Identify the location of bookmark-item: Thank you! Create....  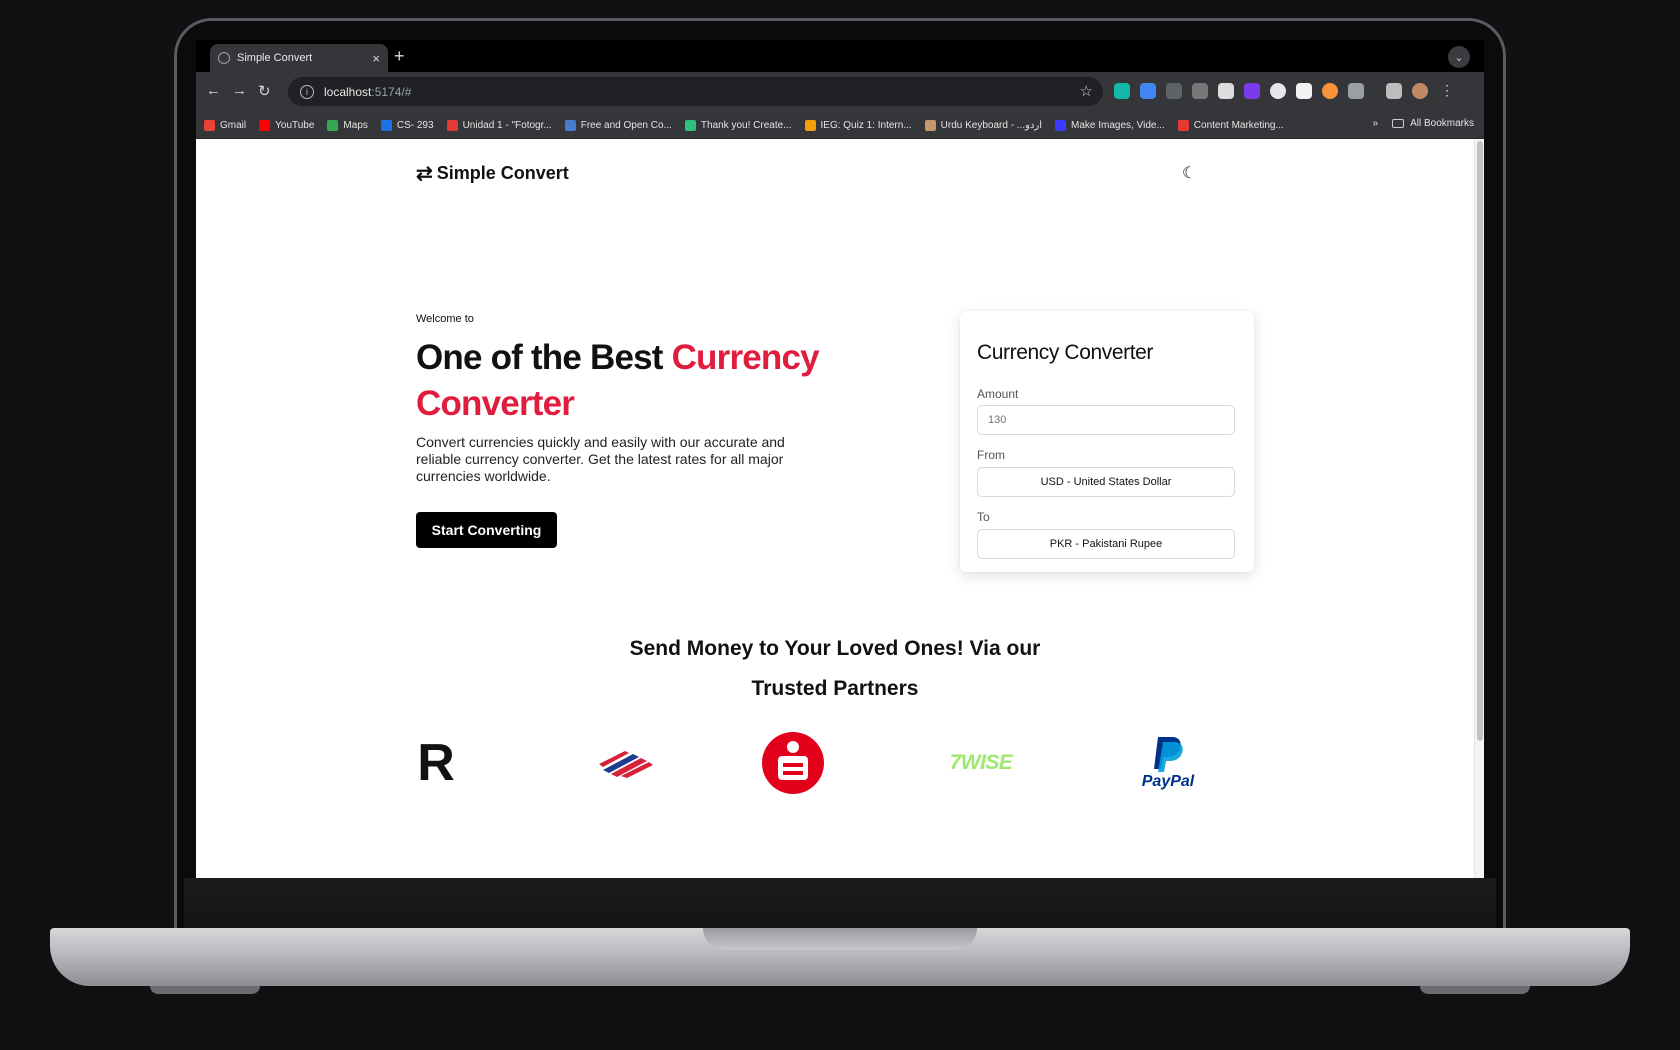
(738, 125).